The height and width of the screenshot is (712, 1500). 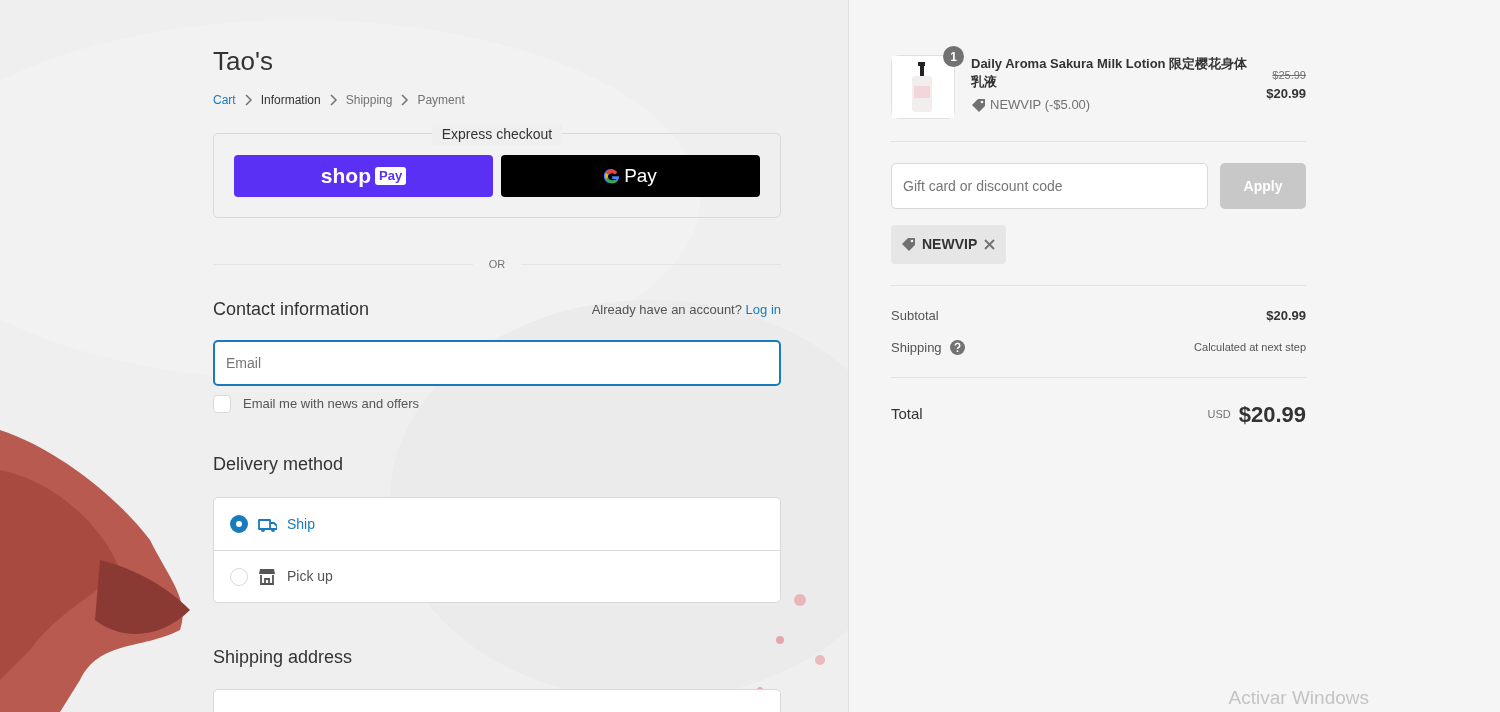 What do you see at coordinates (267, 577) in the screenshot?
I see `store-icon` at bounding box center [267, 577].